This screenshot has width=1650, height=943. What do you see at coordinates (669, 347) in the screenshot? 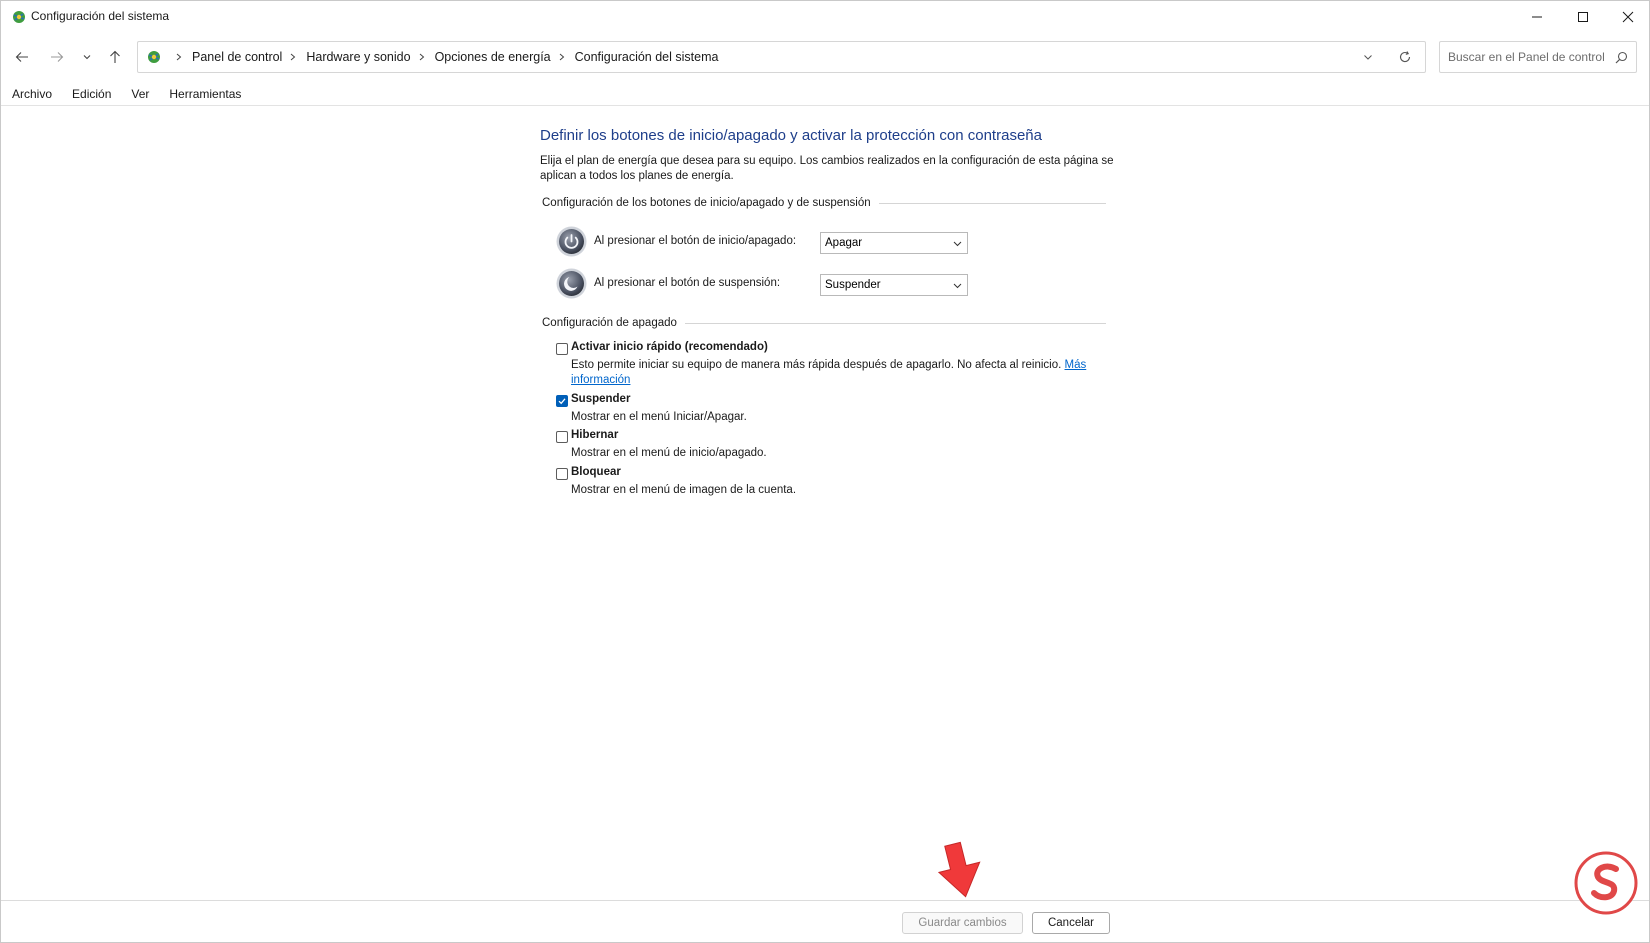
I see `fast-startup-title: Activar inicio rápido (recomendado)` at bounding box center [669, 347].